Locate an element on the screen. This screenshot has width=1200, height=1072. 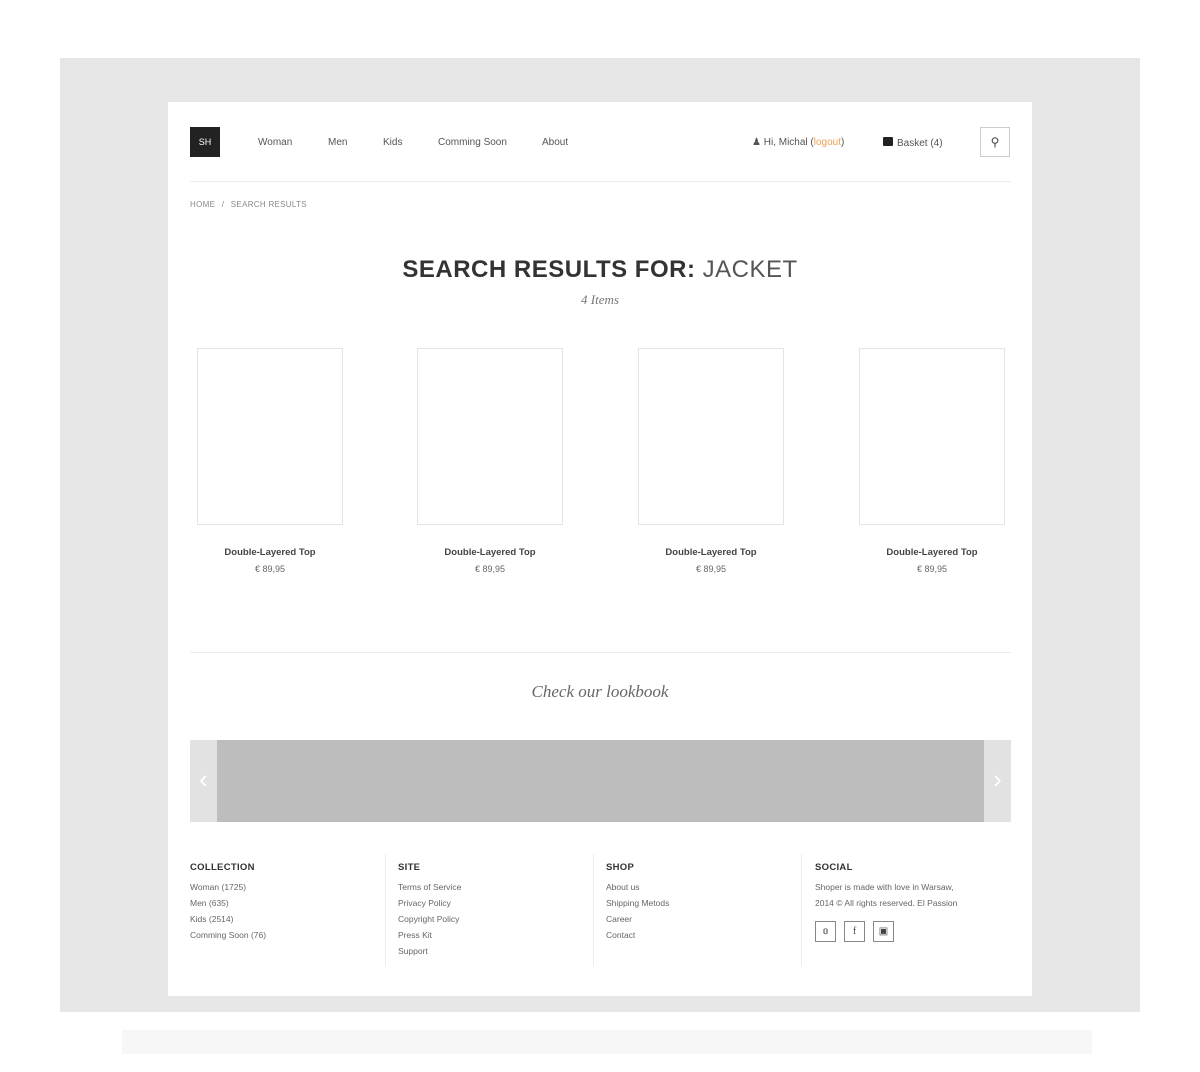
footer-link: Comming Soon (76) is located at coordinates (228, 935).